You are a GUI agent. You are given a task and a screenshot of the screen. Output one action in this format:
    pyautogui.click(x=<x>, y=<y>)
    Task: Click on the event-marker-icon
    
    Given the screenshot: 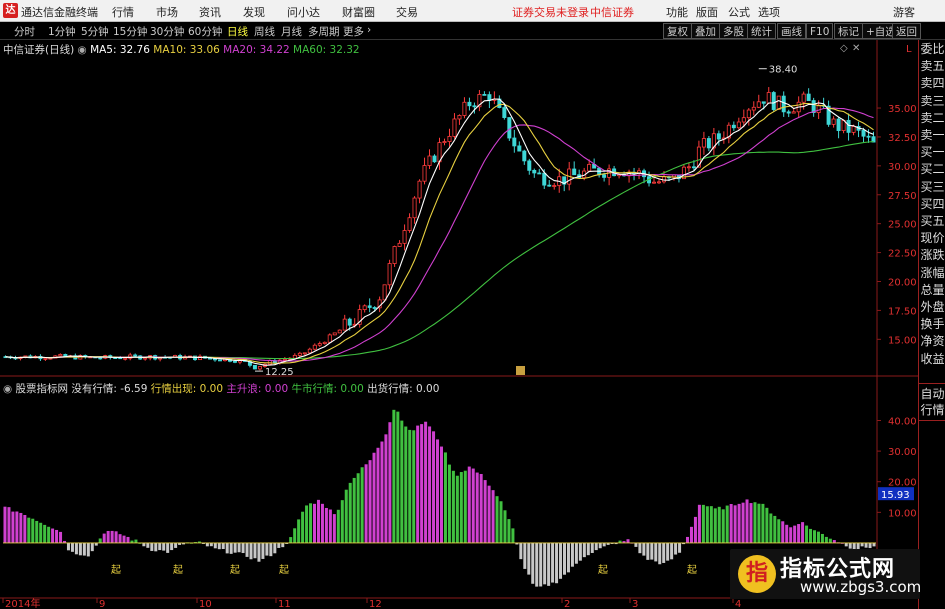 What is the action you would take?
    pyautogui.click(x=520, y=370)
    